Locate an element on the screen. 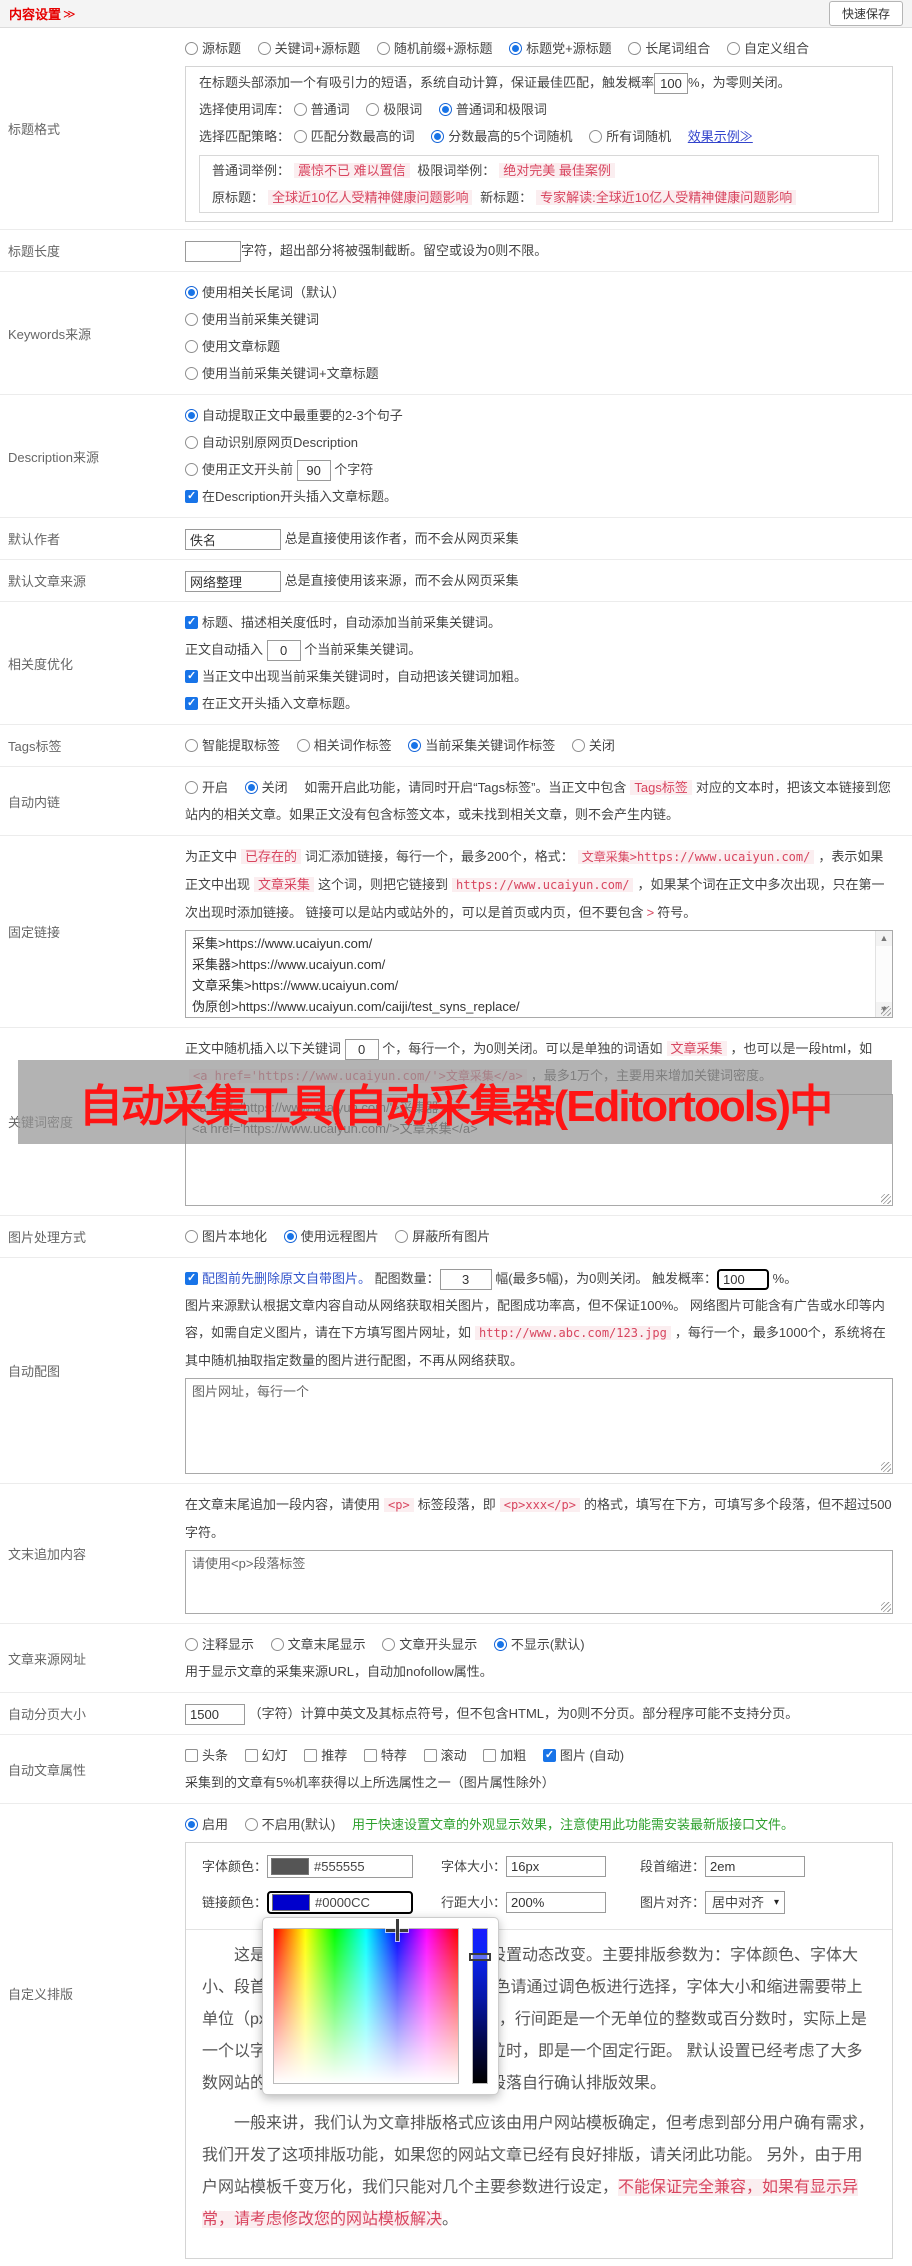 The width and height of the screenshot is (912, 2266). checkbox-option-checked: 在Description开头插入文章标题。 is located at coordinates (539, 496).